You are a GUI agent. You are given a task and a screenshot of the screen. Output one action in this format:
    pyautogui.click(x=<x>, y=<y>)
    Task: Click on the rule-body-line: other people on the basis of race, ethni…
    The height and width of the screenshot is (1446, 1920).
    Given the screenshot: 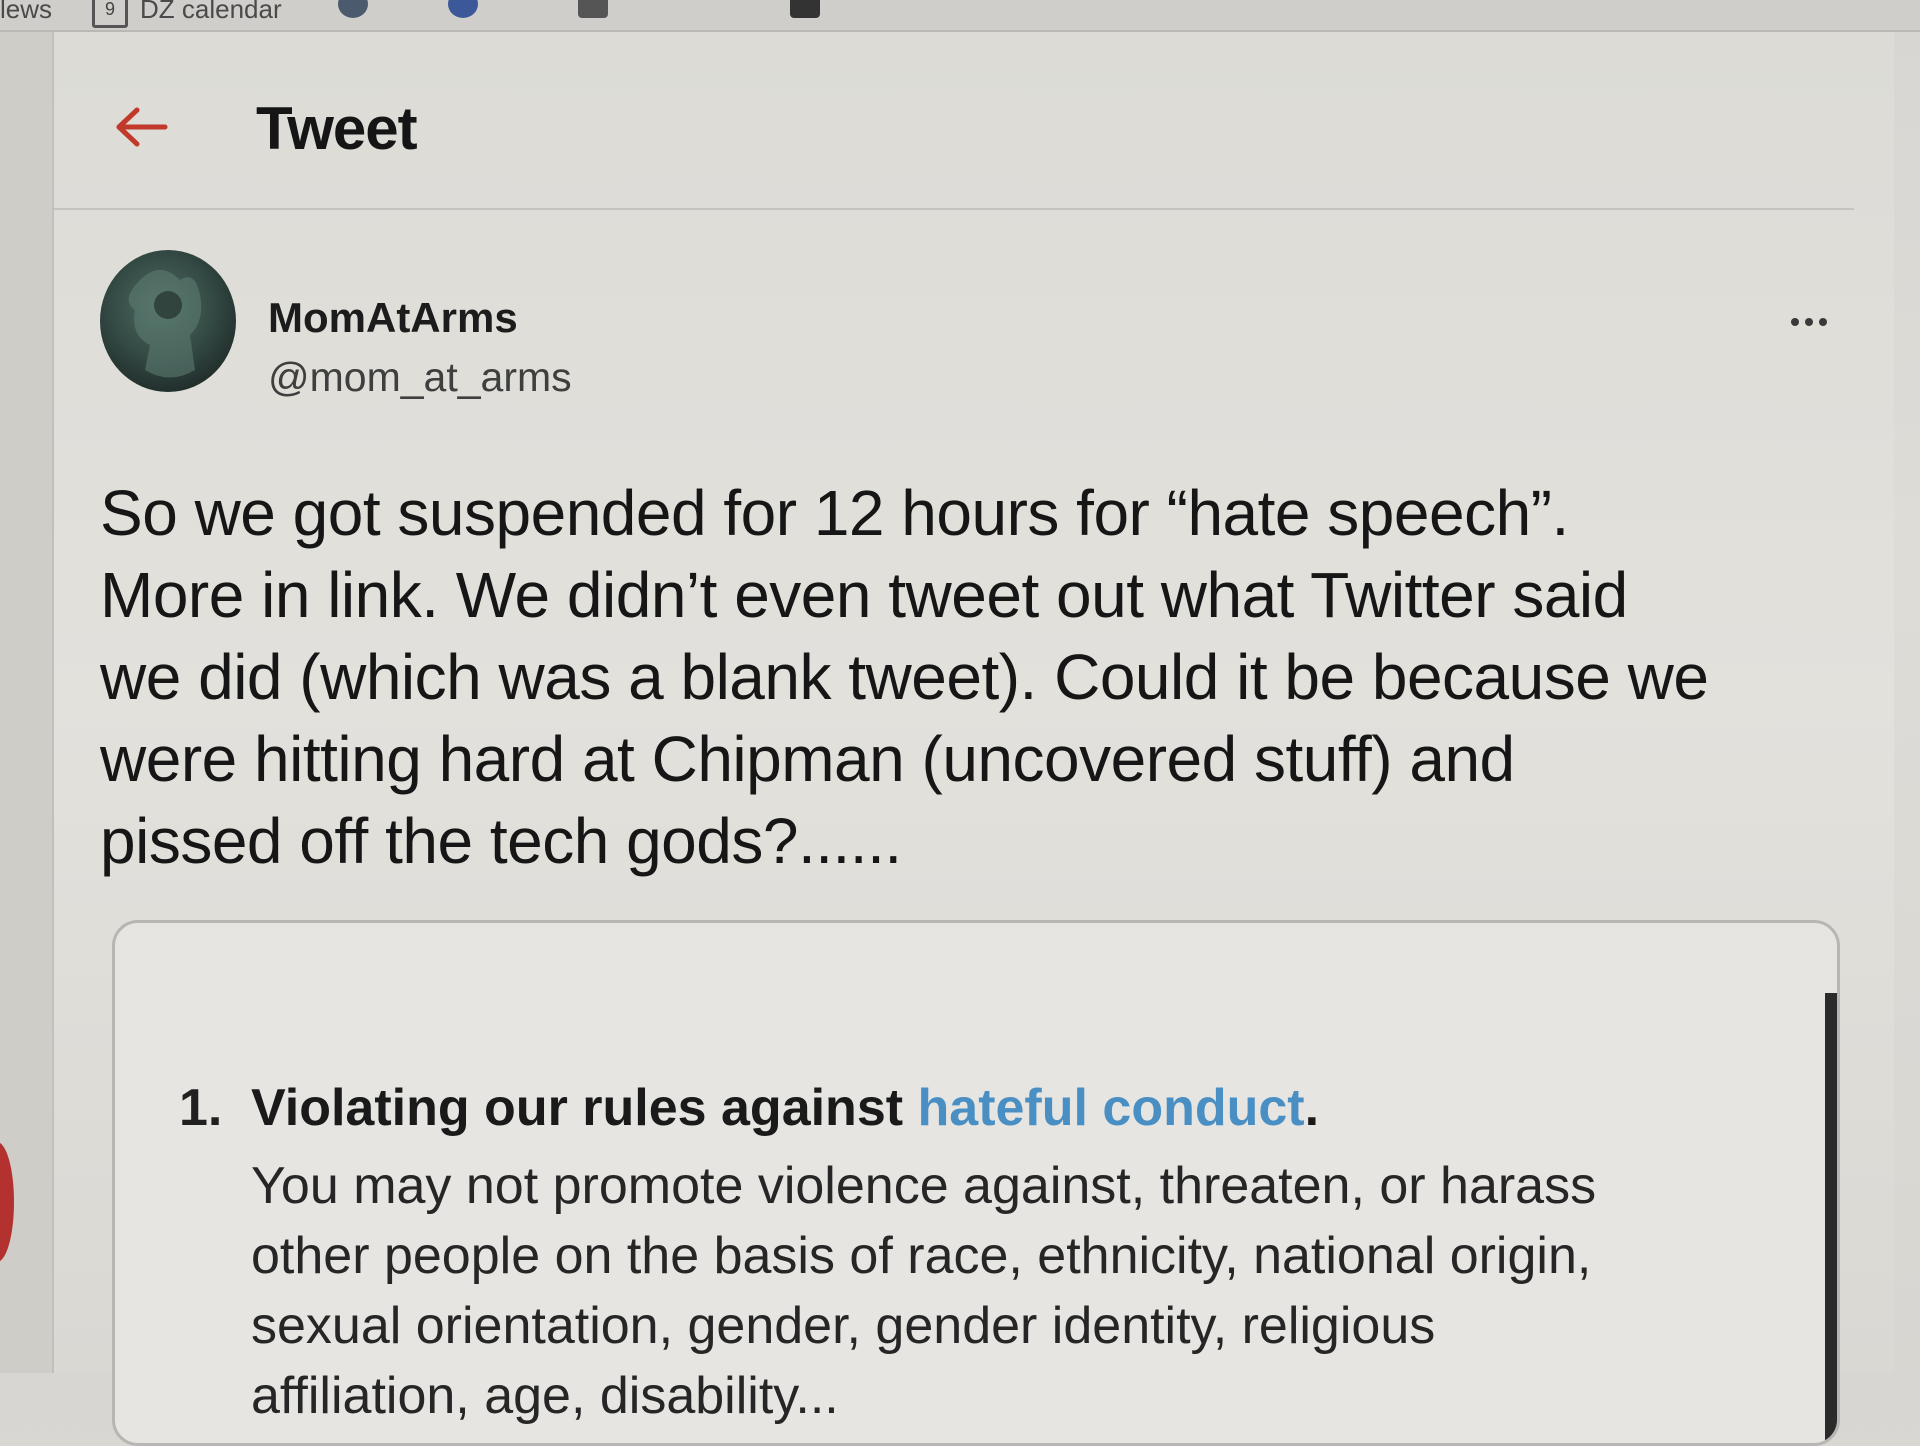 What is the action you would take?
    pyautogui.click(x=921, y=1256)
    